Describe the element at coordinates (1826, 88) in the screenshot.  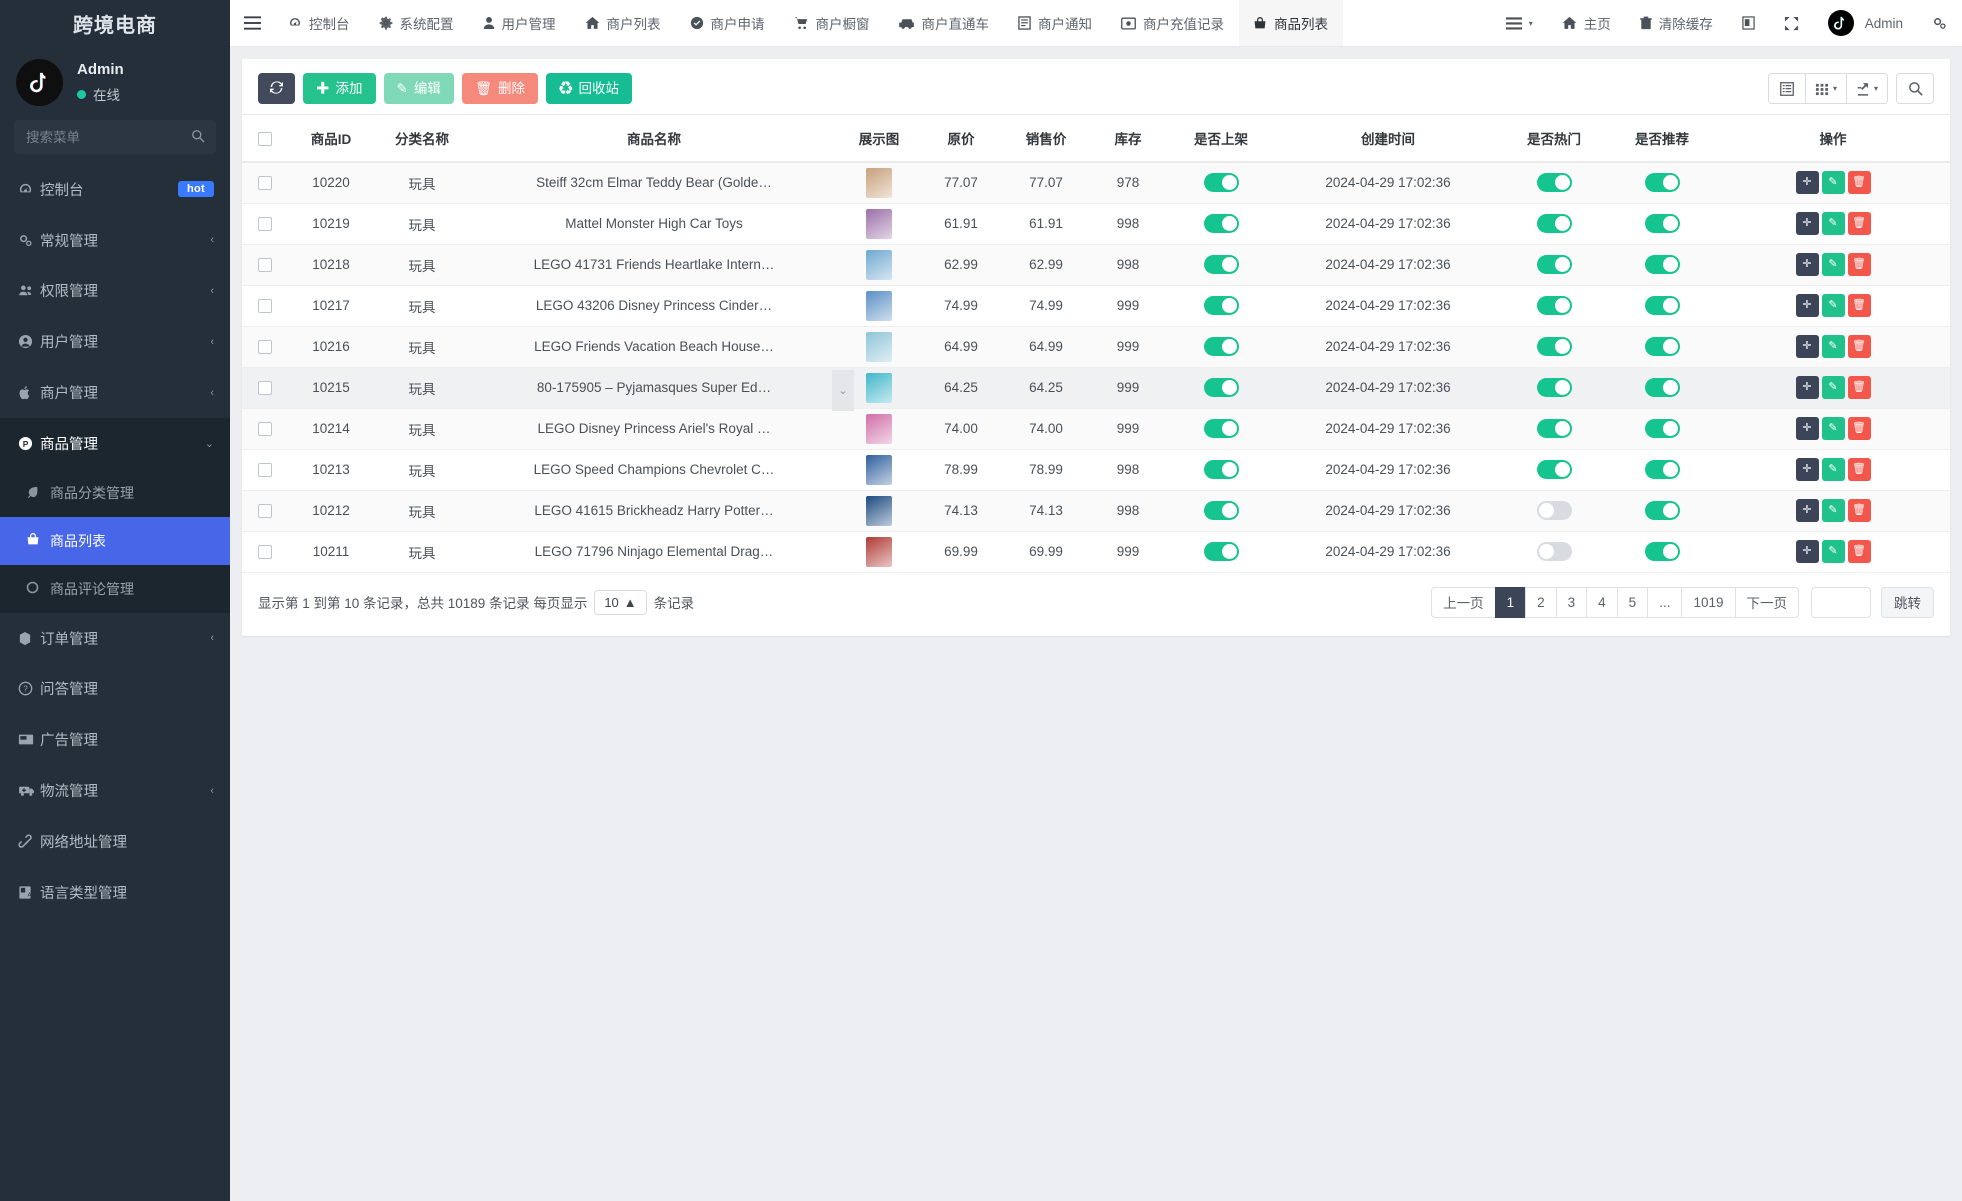
I see `grid-toggle-button: ▾` at that location.